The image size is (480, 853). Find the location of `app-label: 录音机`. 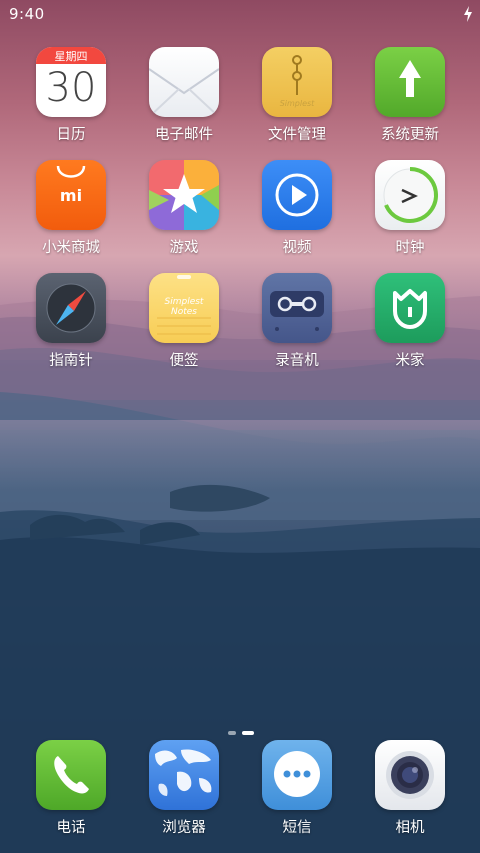

app-label: 录音机 is located at coordinates (297, 361).